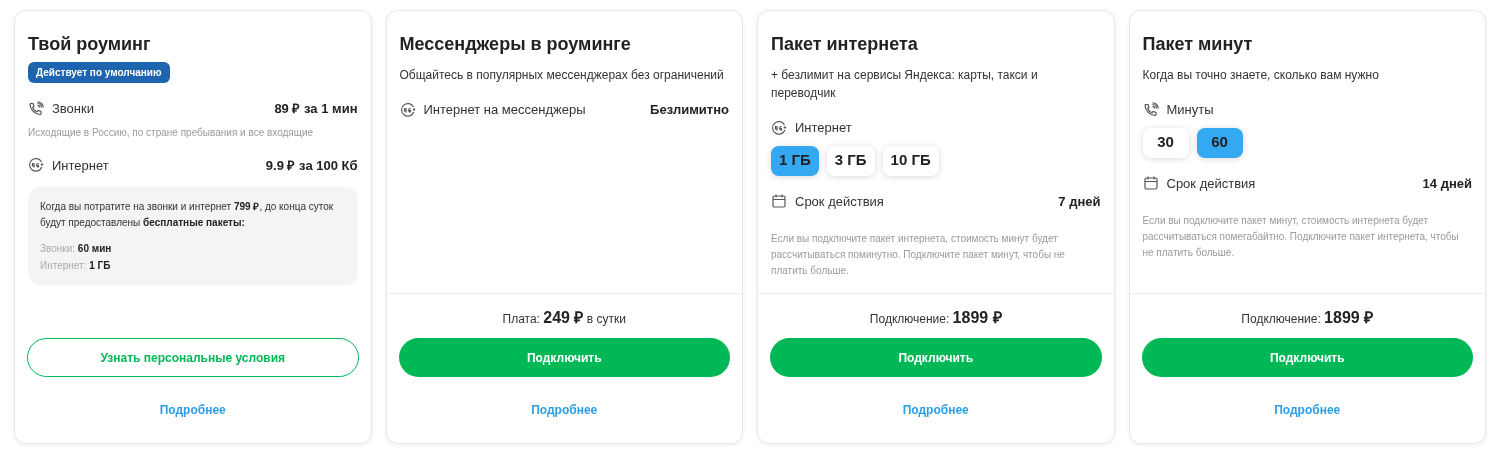  What do you see at coordinates (910, 160) in the screenshot?
I see `option-chip: 10 ГБ` at bounding box center [910, 160].